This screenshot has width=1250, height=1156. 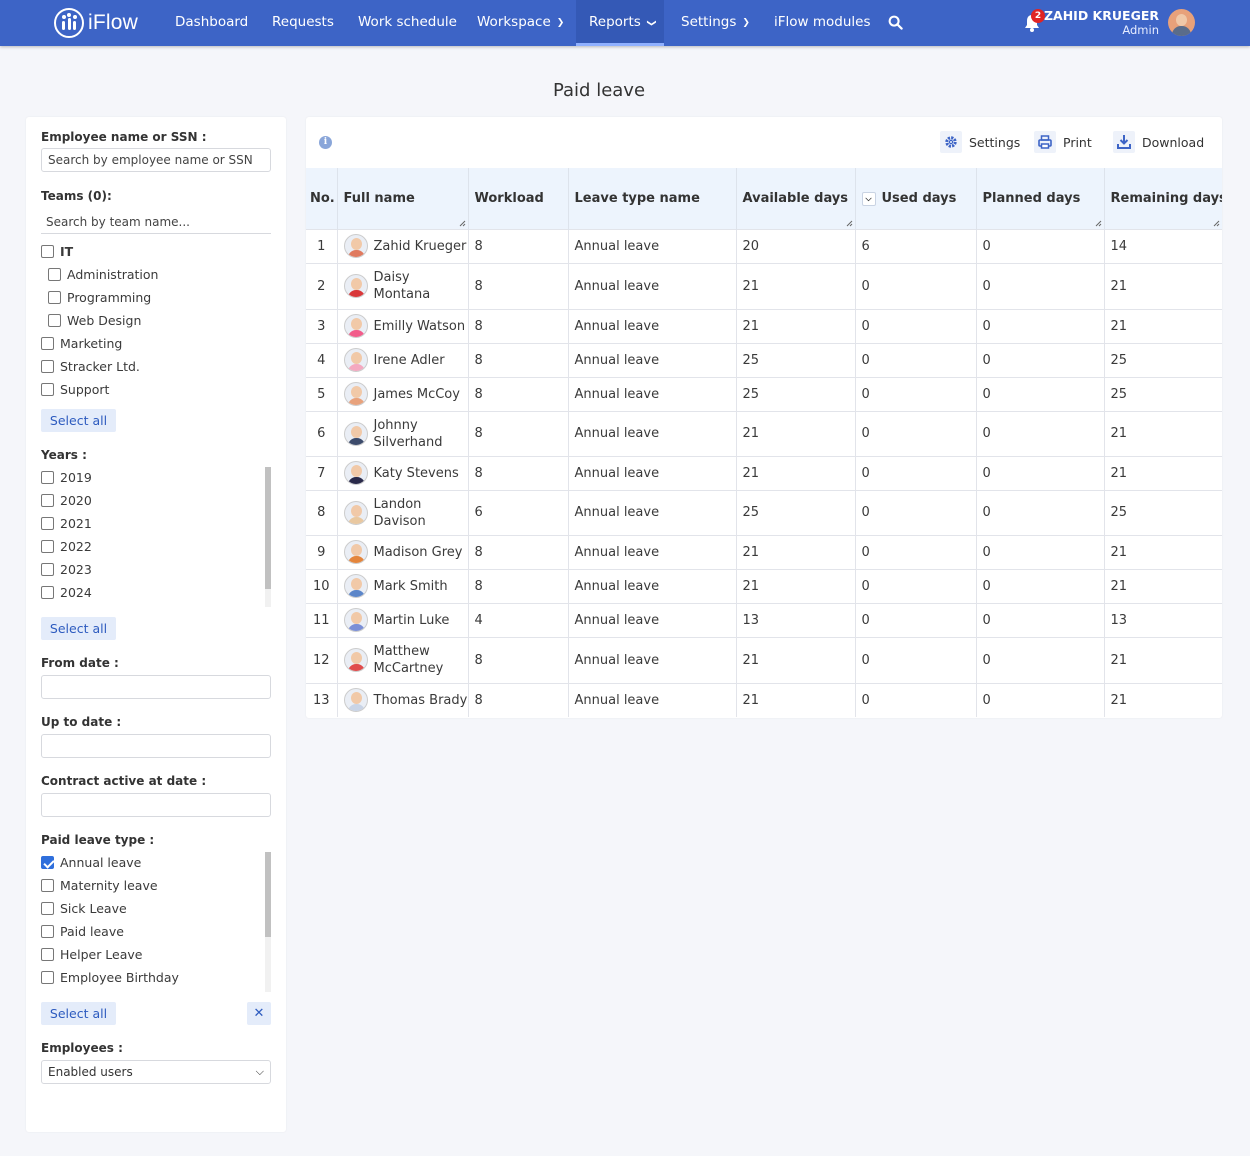 I want to click on cell-full-name: Madison Grey, so click(x=403, y=551).